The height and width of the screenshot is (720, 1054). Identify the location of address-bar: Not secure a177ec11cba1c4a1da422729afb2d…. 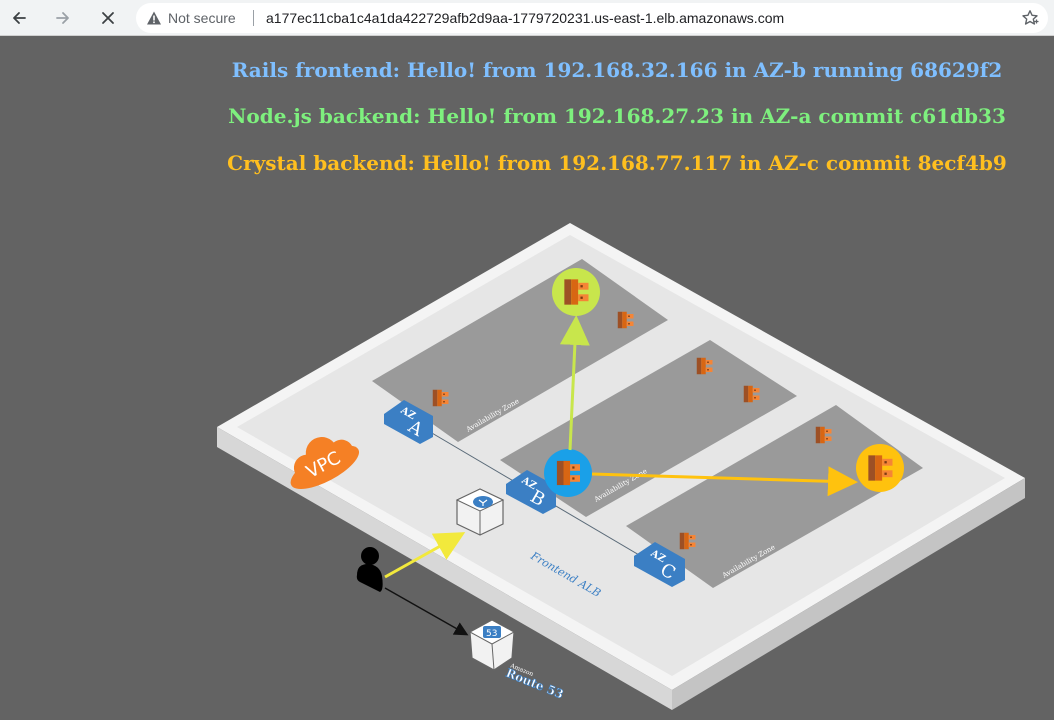
(592, 18).